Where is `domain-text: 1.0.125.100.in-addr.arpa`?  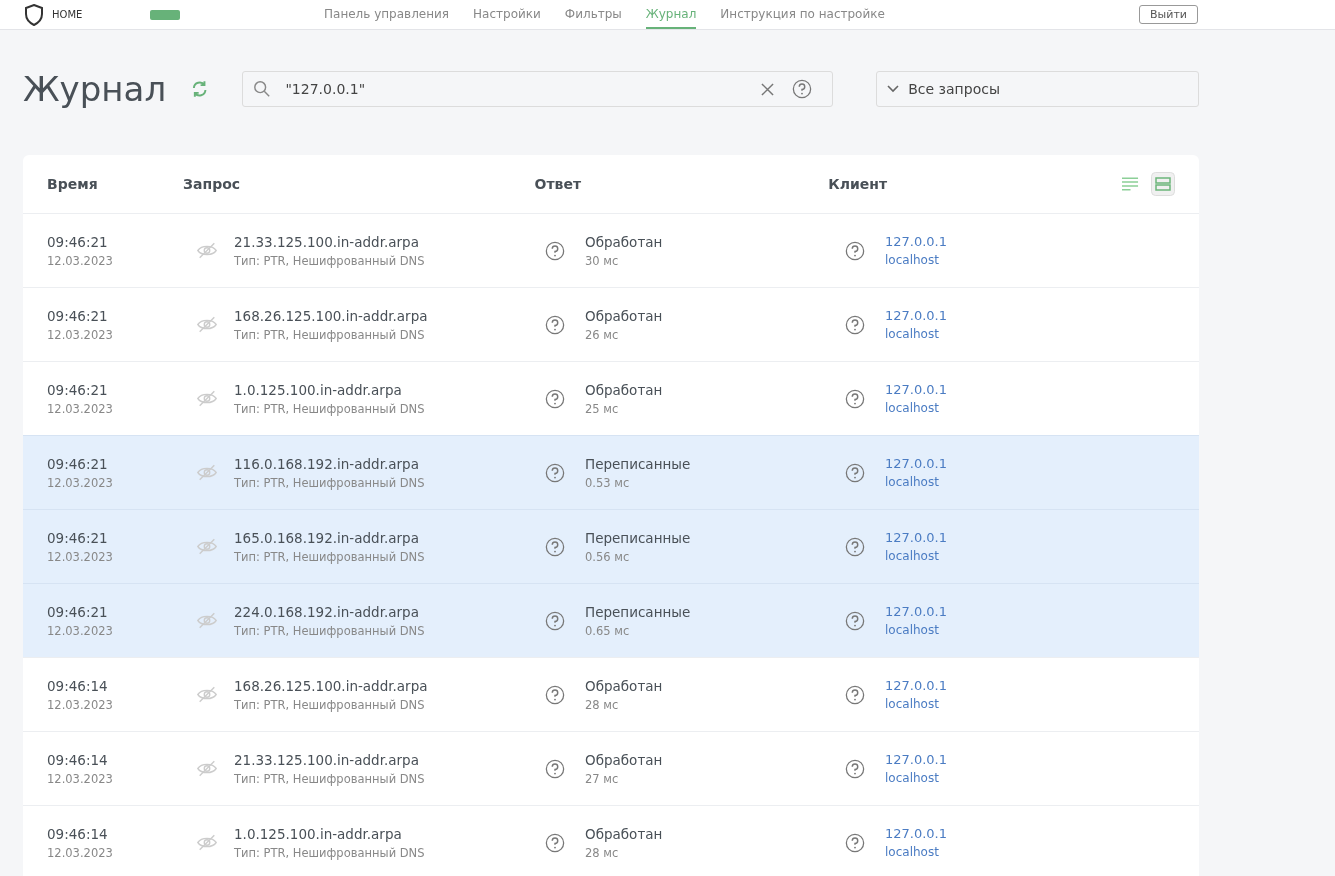 domain-text: 1.0.125.100.in-addr.arpa is located at coordinates (318, 389).